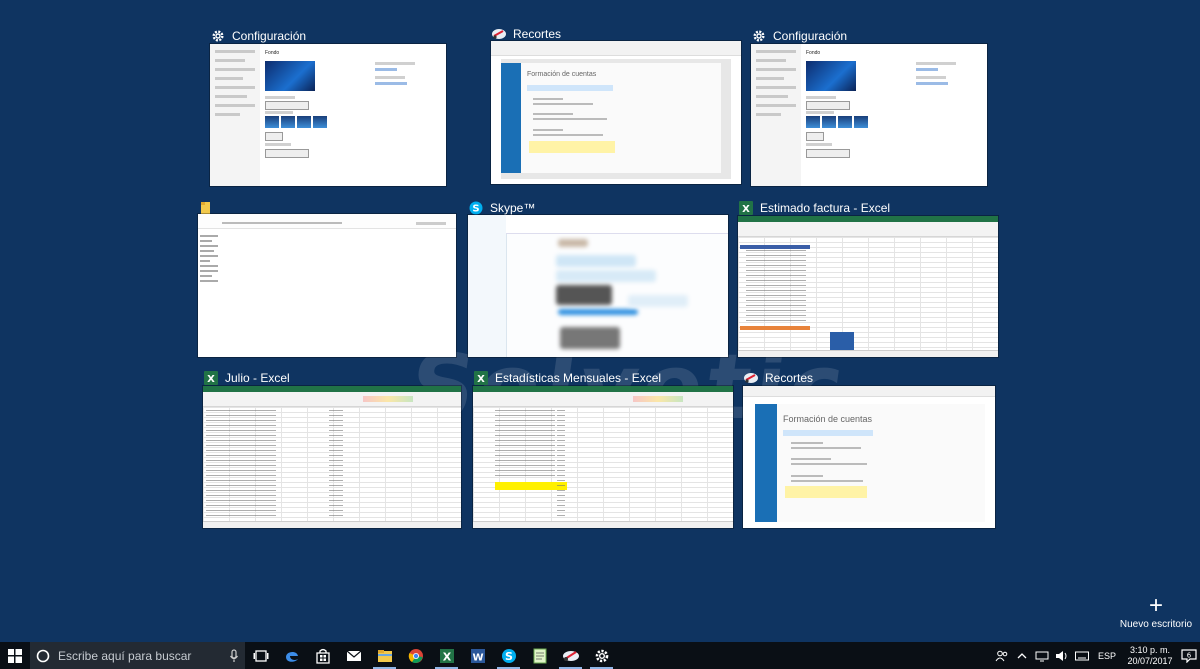 Image resolution: width=1200 pixels, height=669 pixels. Describe the element at coordinates (235, 115) in the screenshot. I see `settings-sidebar` at that location.